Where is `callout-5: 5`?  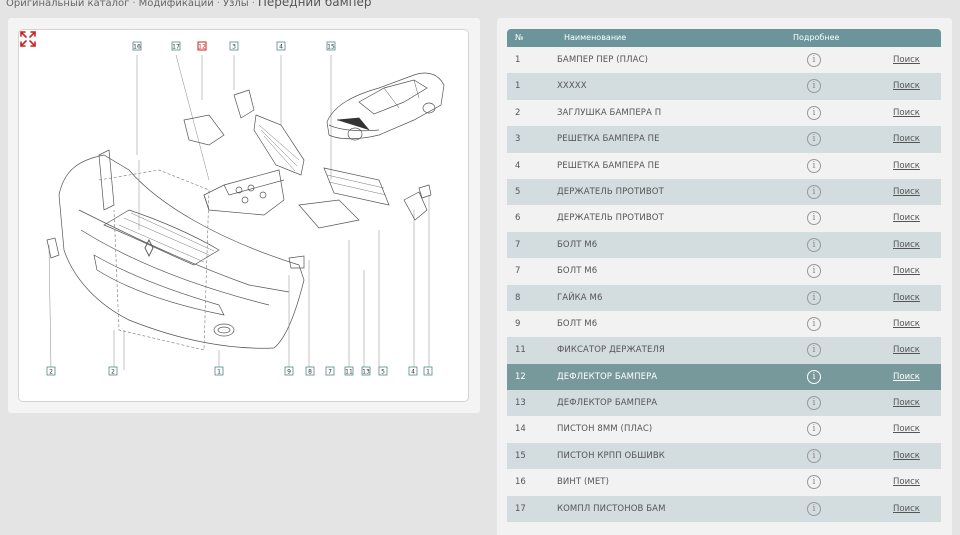 callout-5: 5 is located at coordinates (383, 371).